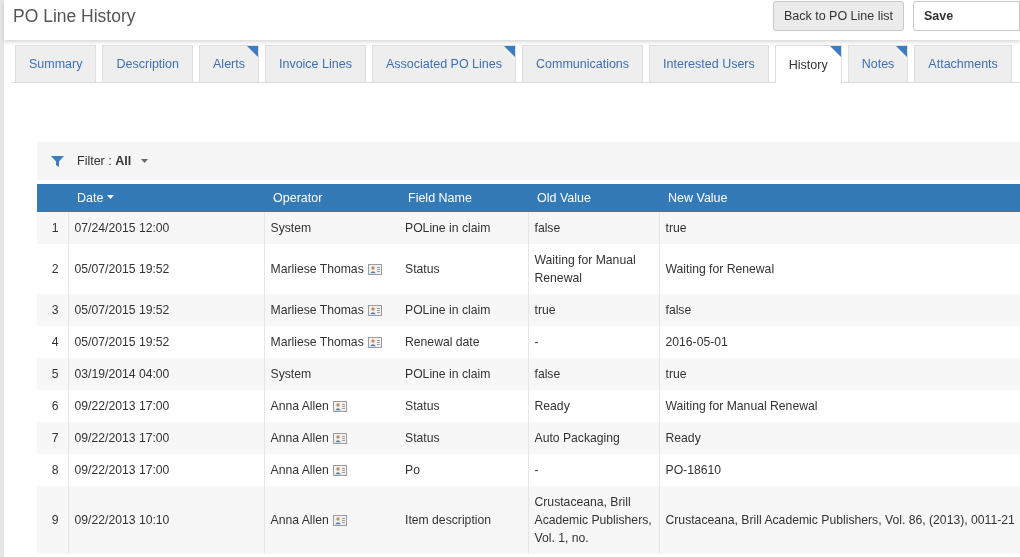 This screenshot has height=557, width=1020. Describe the element at coordinates (52, 470) in the screenshot. I see `row-number: 8` at that location.